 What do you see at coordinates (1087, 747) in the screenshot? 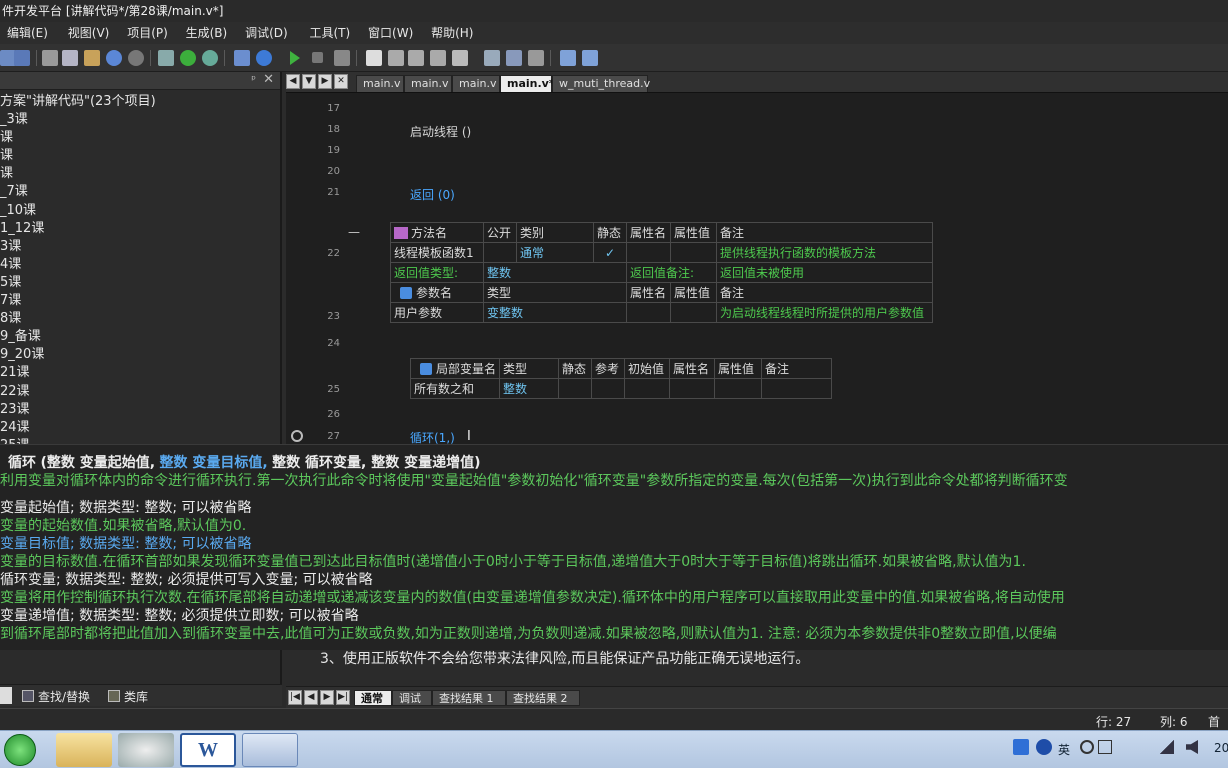
I see `settings-tray-icon` at bounding box center [1087, 747].